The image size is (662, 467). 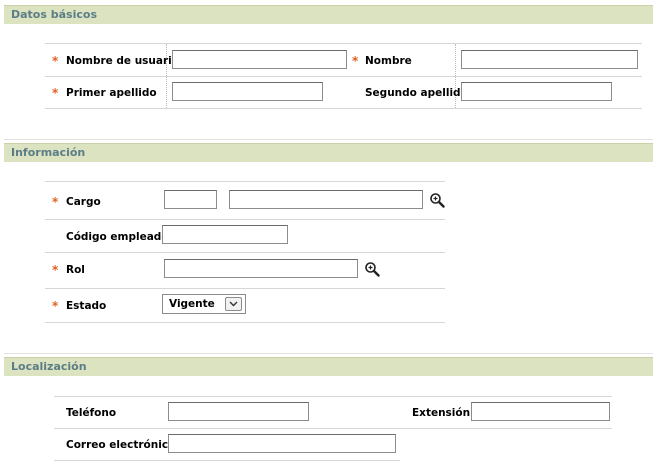 What do you see at coordinates (326, 199) in the screenshot?
I see `position-field` at bounding box center [326, 199].